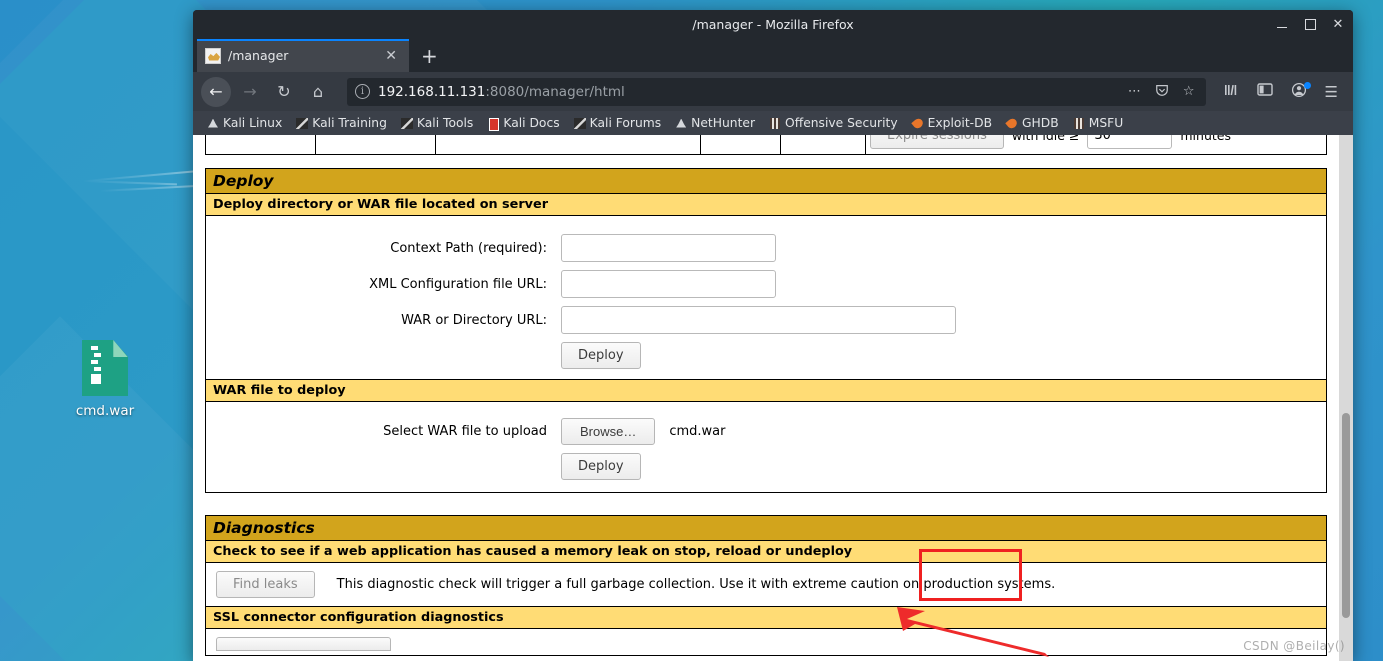 The width and height of the screenshot is (1383, 661). What do you see at coordinates (555, 91) in the screenshot?
I see `url-path: :8080/manager/html` at bounding box center [555, 91].